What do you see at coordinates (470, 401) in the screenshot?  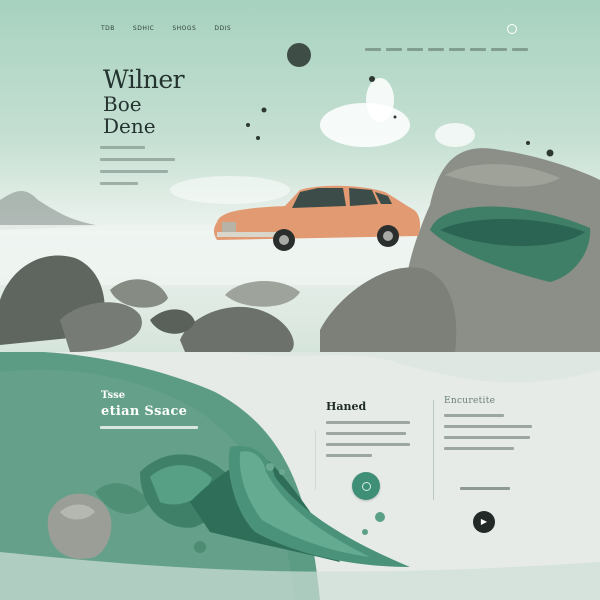 I see `column-heading: Encuretite` at bounding box center [470, 401].